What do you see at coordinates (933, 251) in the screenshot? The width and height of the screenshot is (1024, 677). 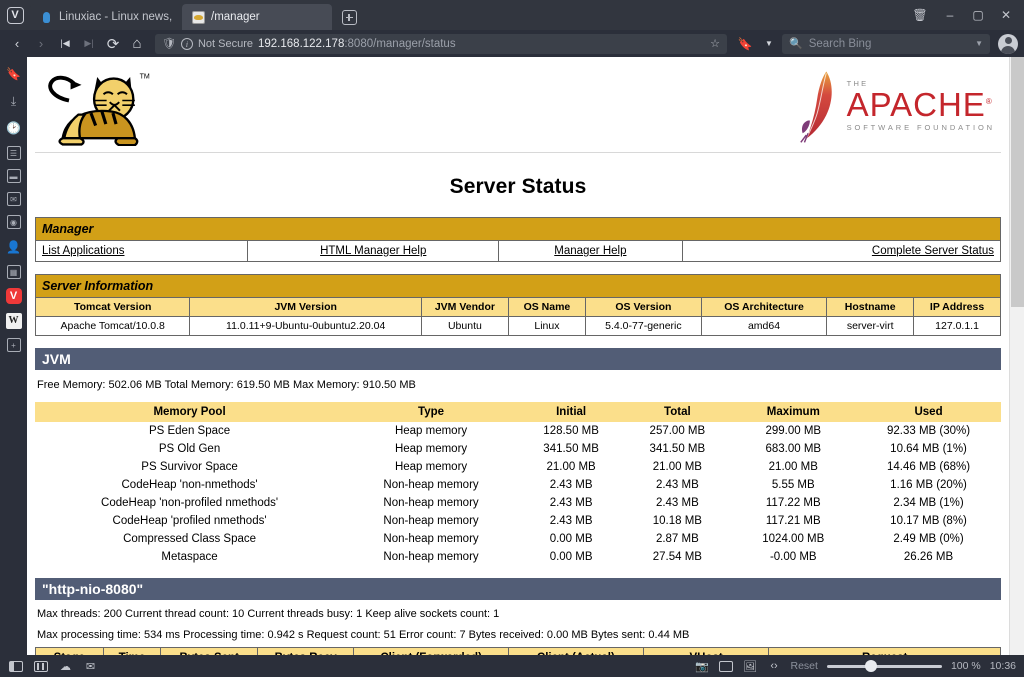 I see `link-complete-server-status: Complete Server Status` at bounding box center [933, 251].